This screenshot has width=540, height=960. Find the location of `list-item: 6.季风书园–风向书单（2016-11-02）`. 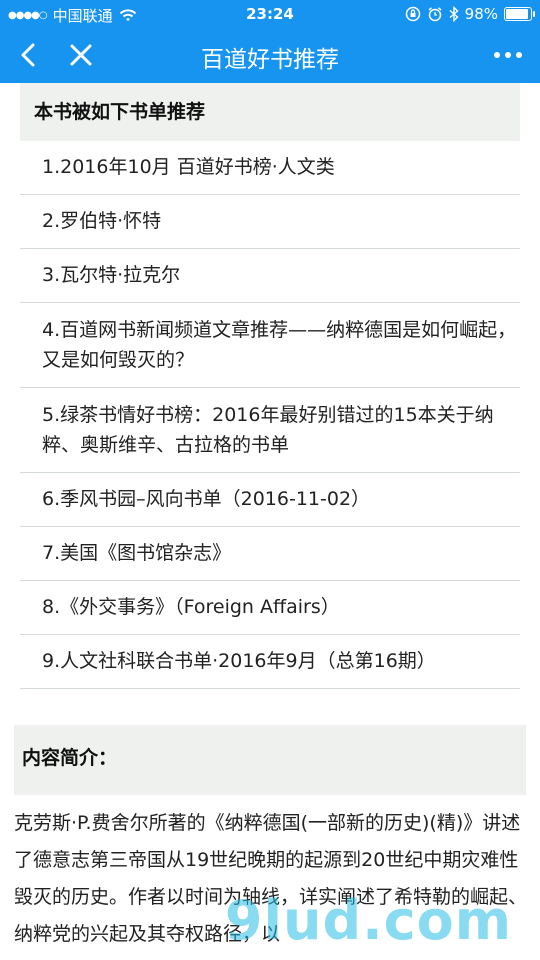

list-item: 6.季风书园–风向书单（2016-11-02） is located at coordinates (270, 500).